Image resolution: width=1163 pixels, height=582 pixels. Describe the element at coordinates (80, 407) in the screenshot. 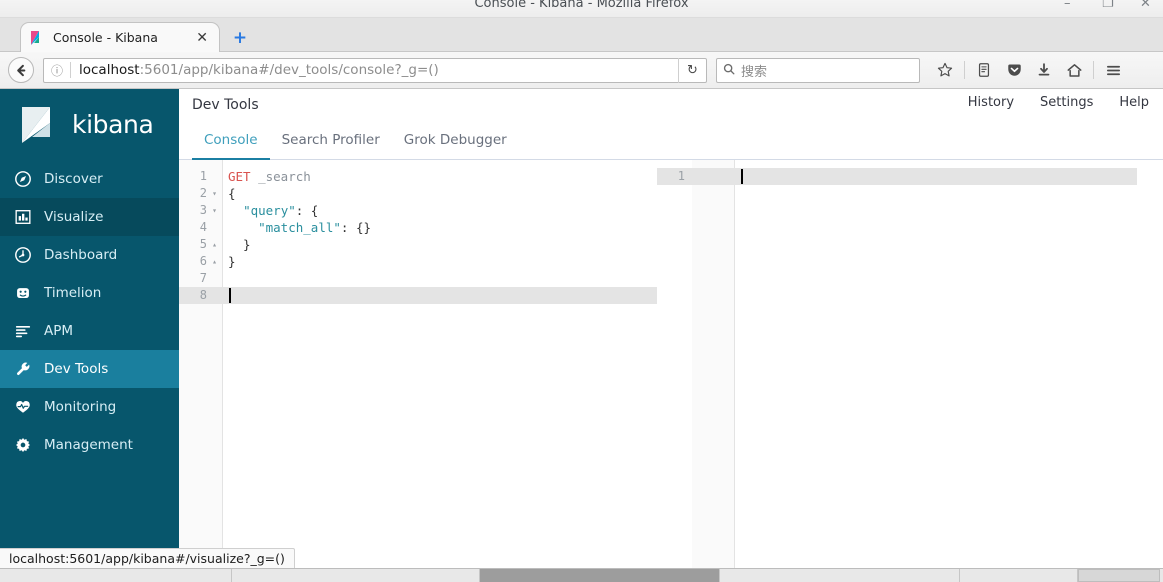

I see `sidebar-item-label: Monitoring` at that location.